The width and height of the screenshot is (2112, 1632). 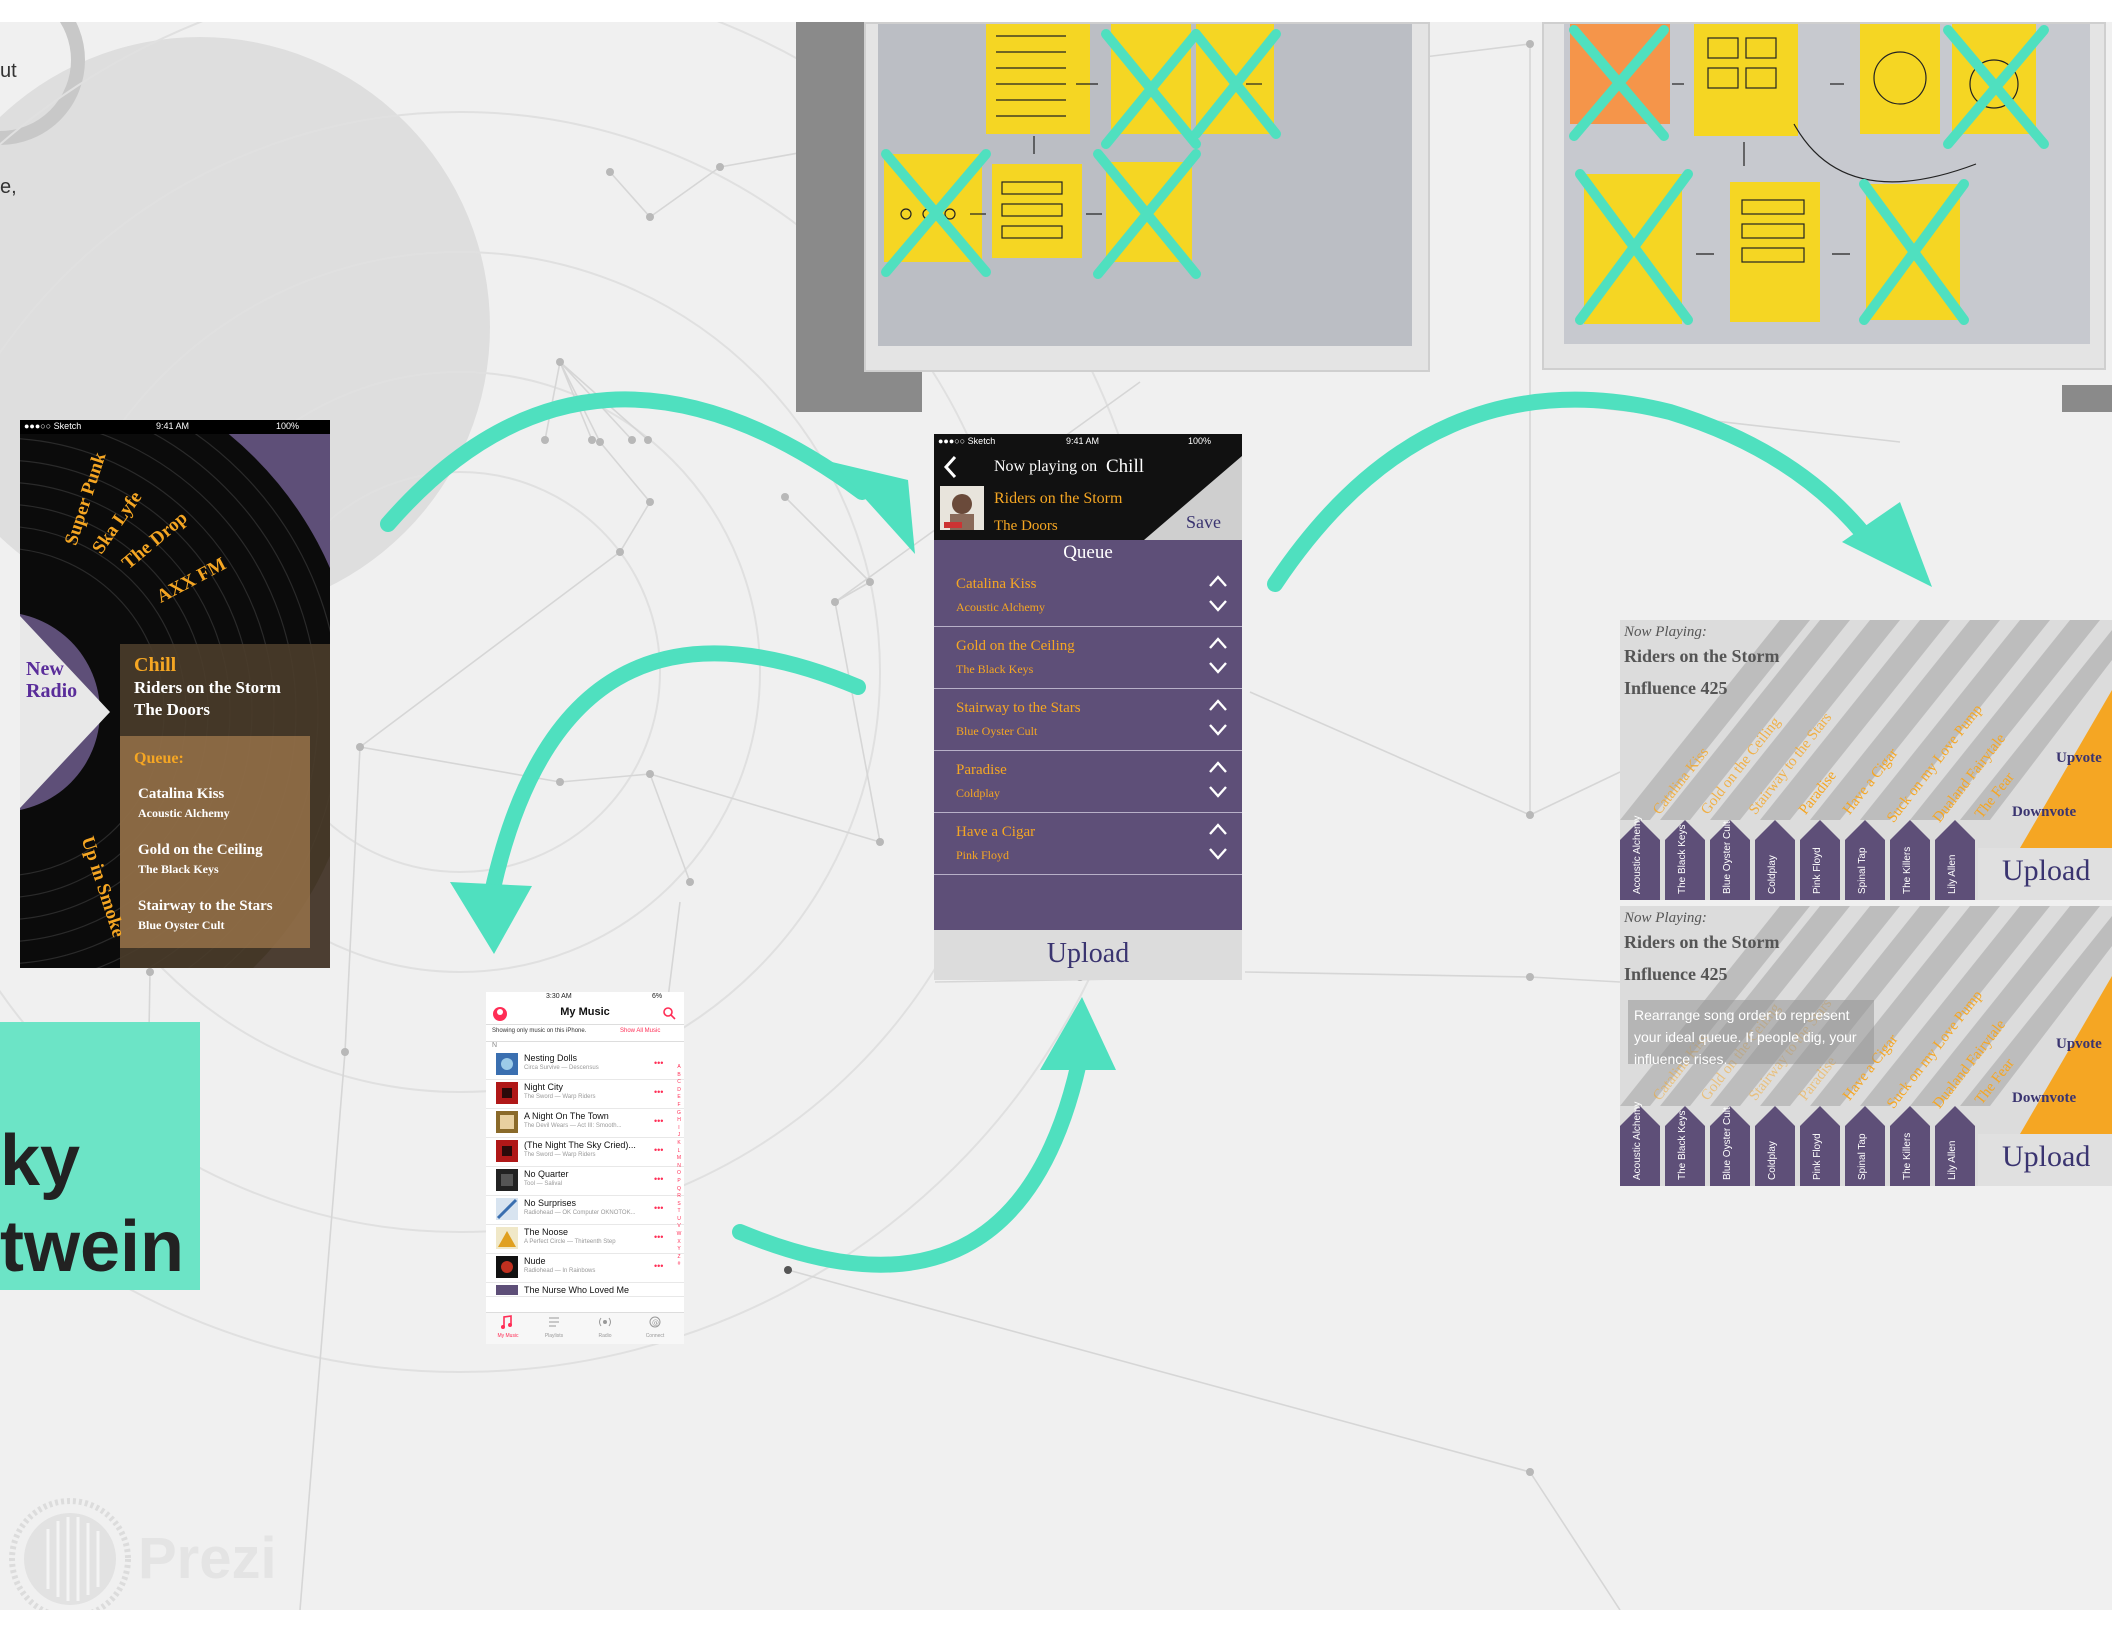 I want to click on index-letter: M, so click(x=679, y=1159).